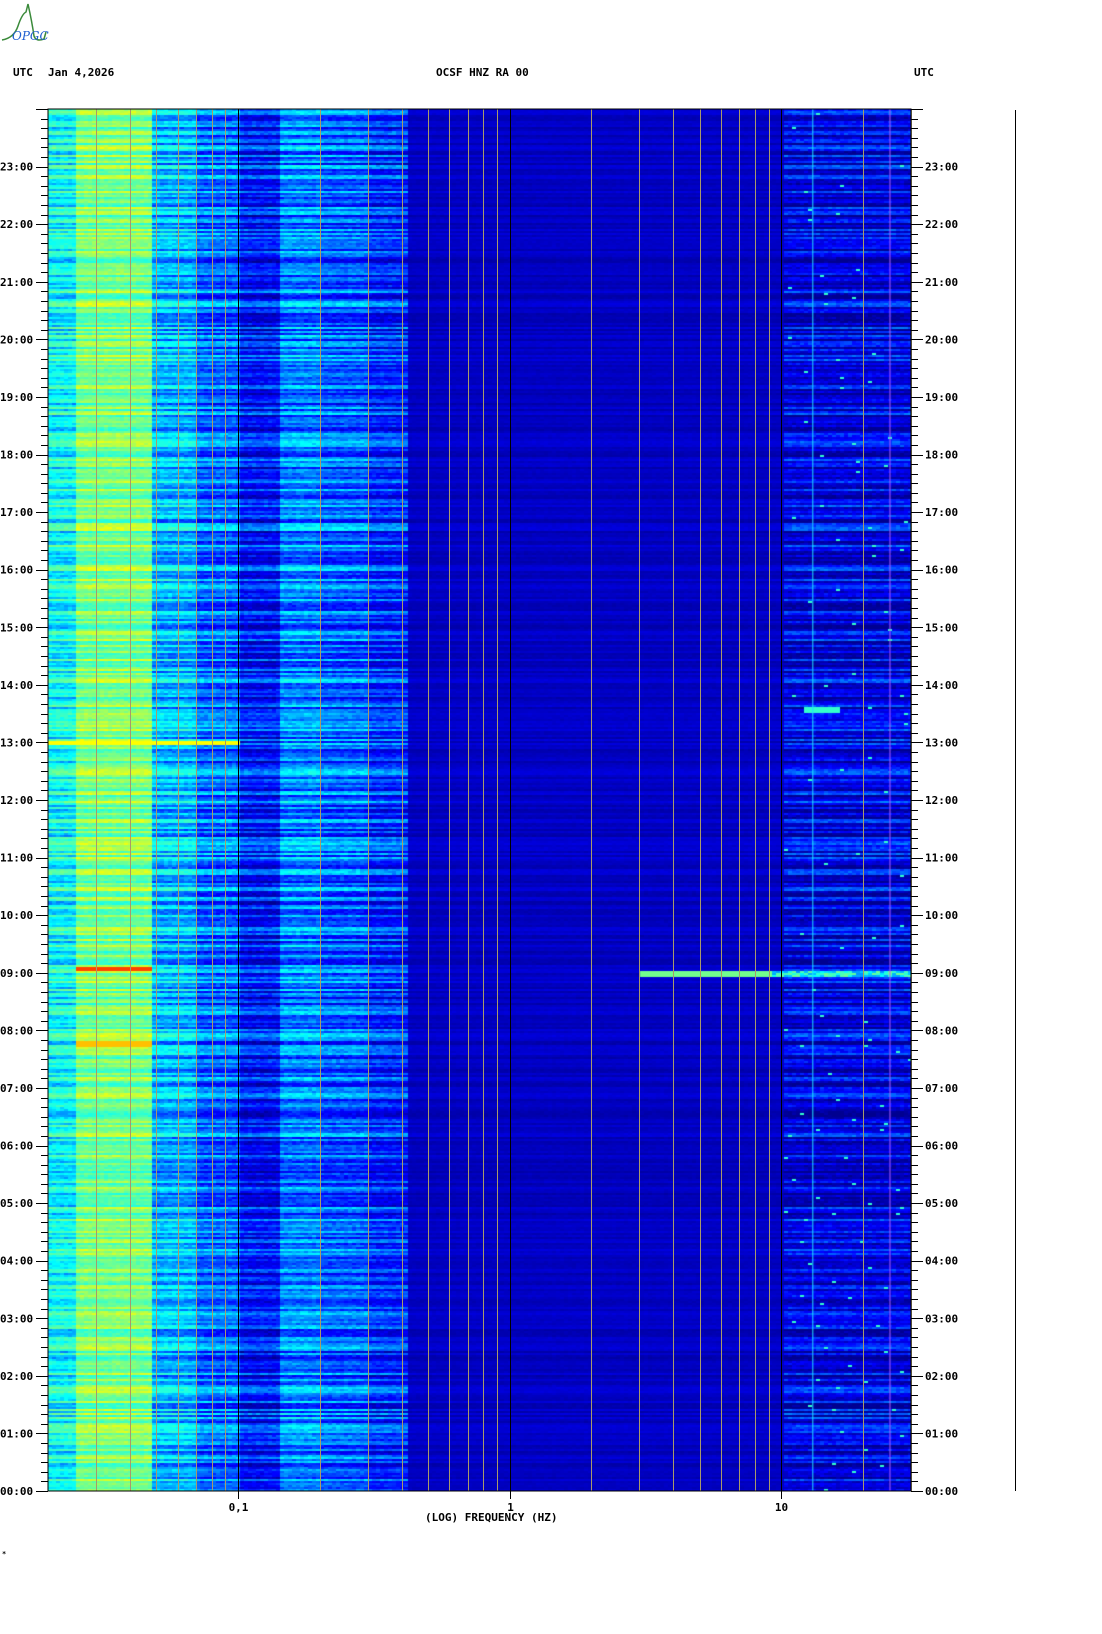 The image size is (1102, 1634). I want to click on y-tick-label-right: 17:00, so click(941, 512).